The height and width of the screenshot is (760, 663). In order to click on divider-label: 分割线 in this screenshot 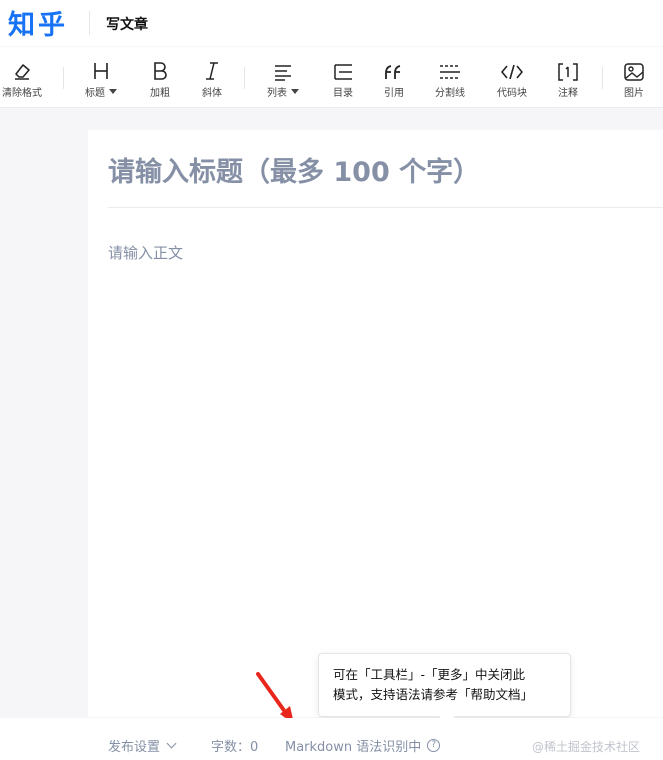, I will do `click(450, 93)`.